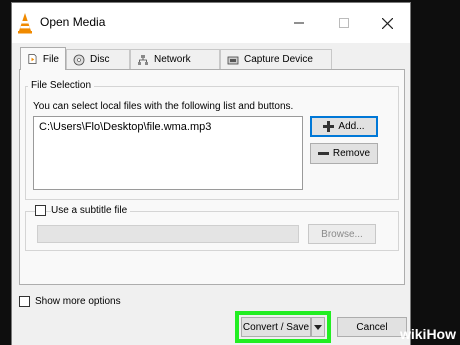  What do you see at coordinates (211, 23) in the screenshot?
I see `title-bar: Open Media` at bounding box center [211, 23].